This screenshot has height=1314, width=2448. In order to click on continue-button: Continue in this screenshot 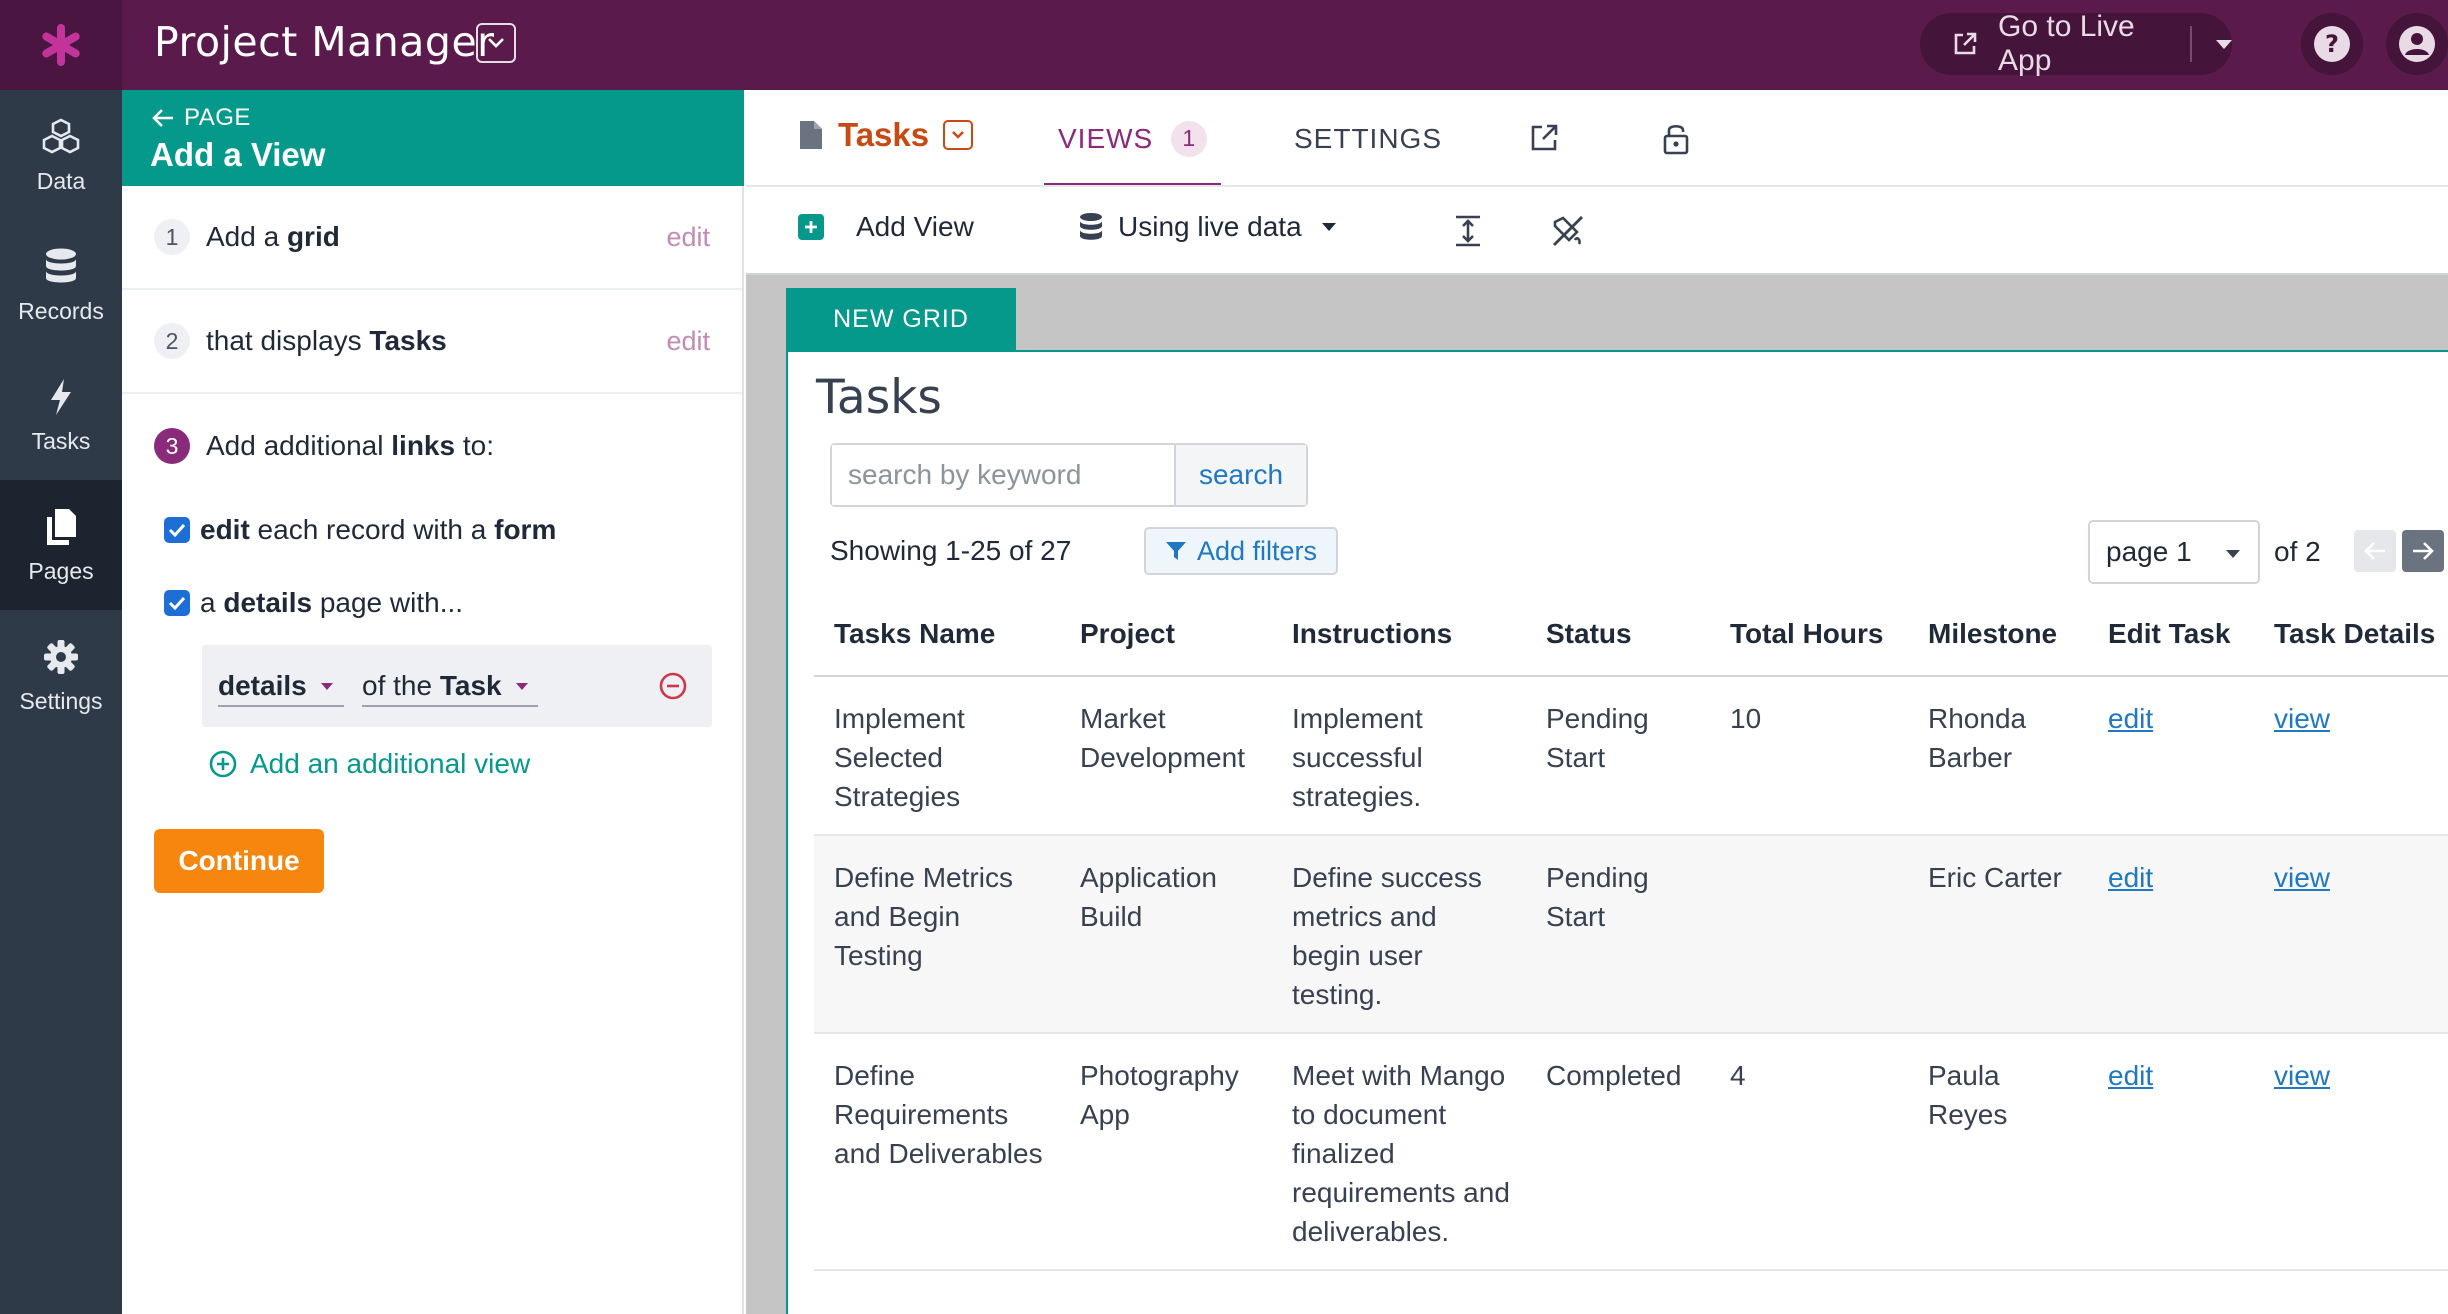, I will do `click(239, 861)`.